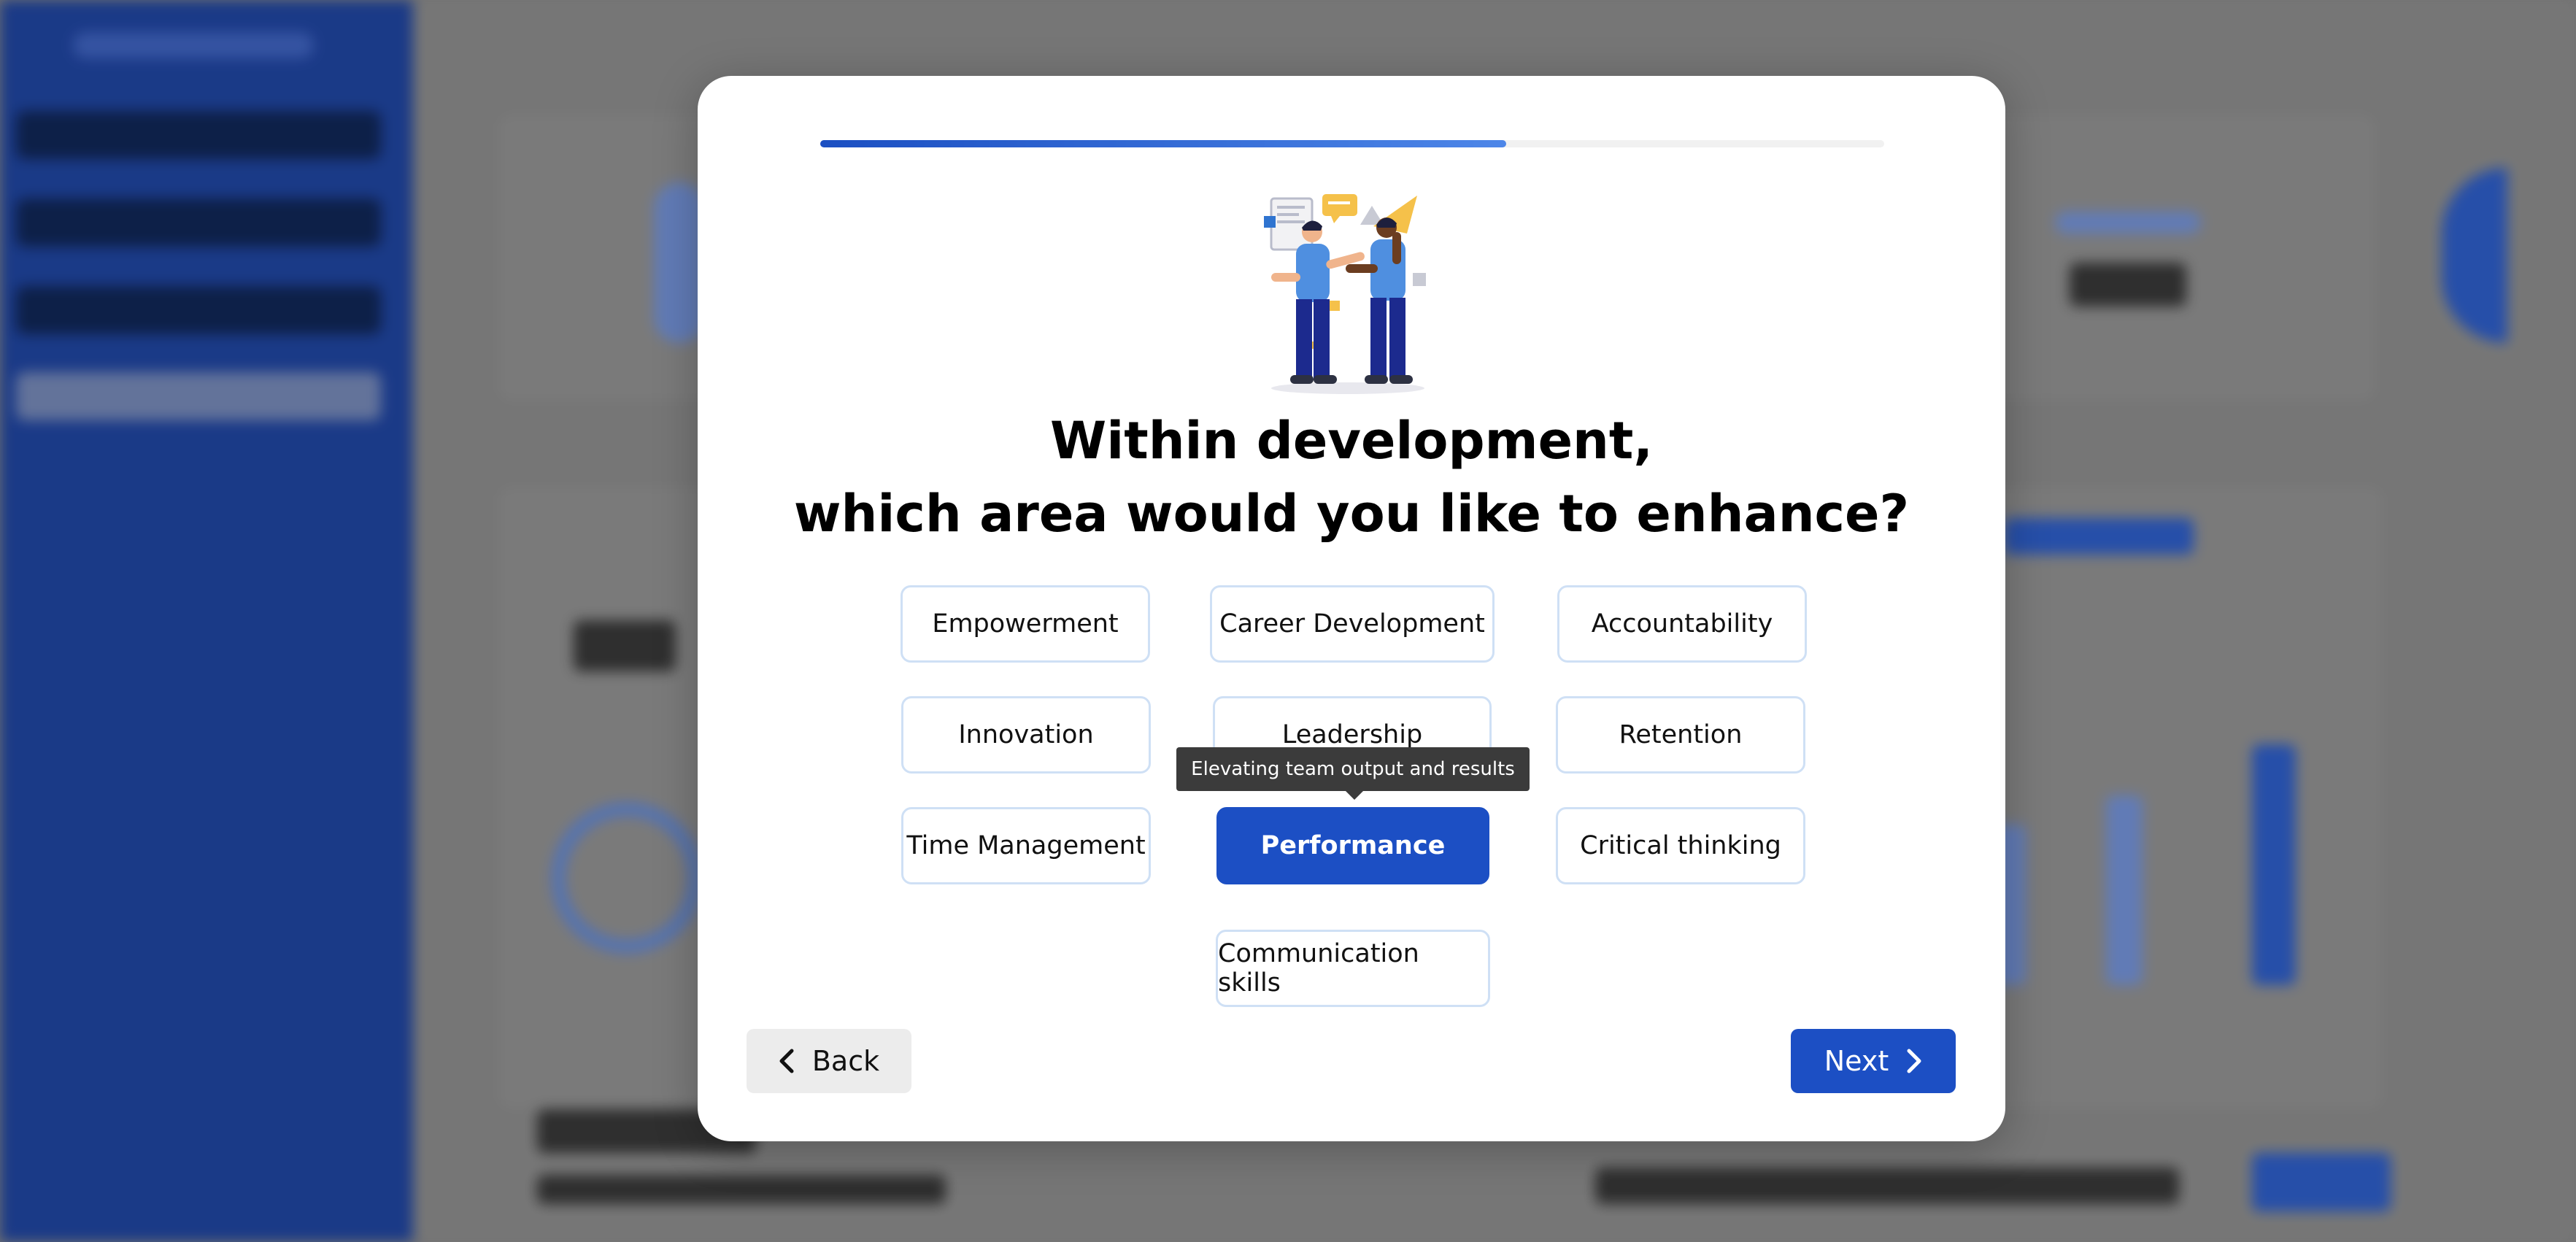 This screenshot has width=2576, height=1242. What do you see at coordinates (1680, 846) in the screenshot?
I see `option-critical-thinking: Critical thinking` at bounding box center [1680, 846].